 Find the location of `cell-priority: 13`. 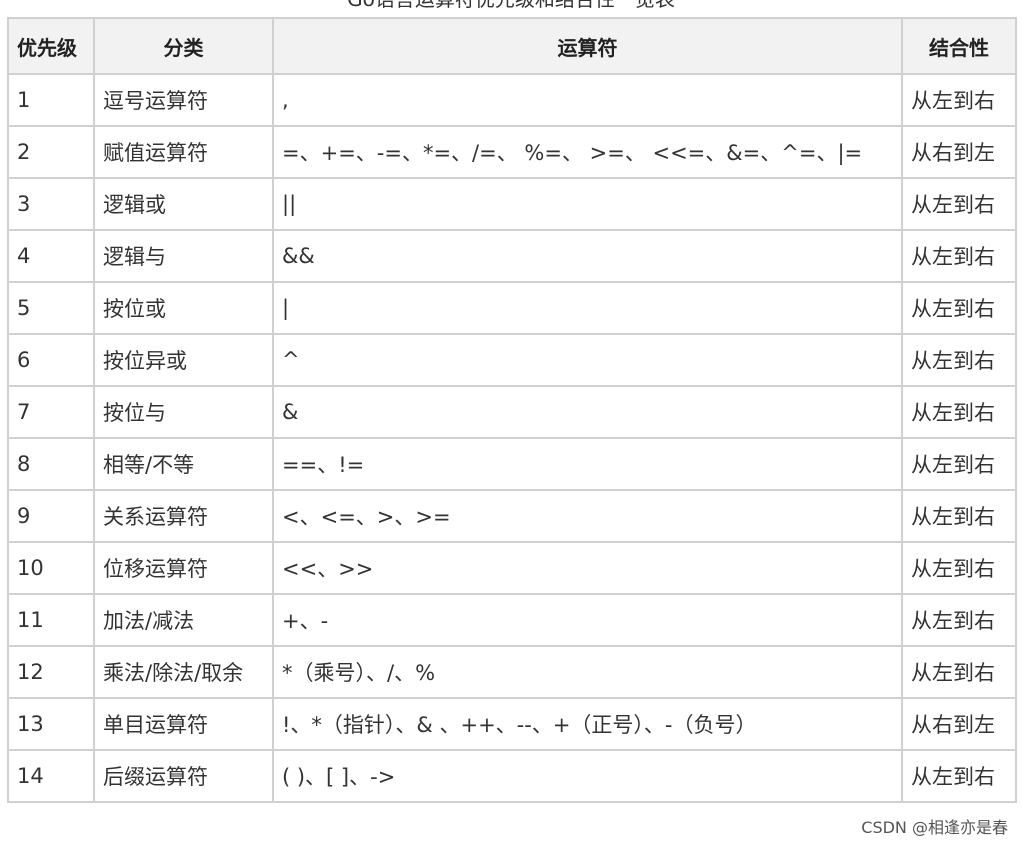

cell-priority: 13 is located at coordinates (51, 724).